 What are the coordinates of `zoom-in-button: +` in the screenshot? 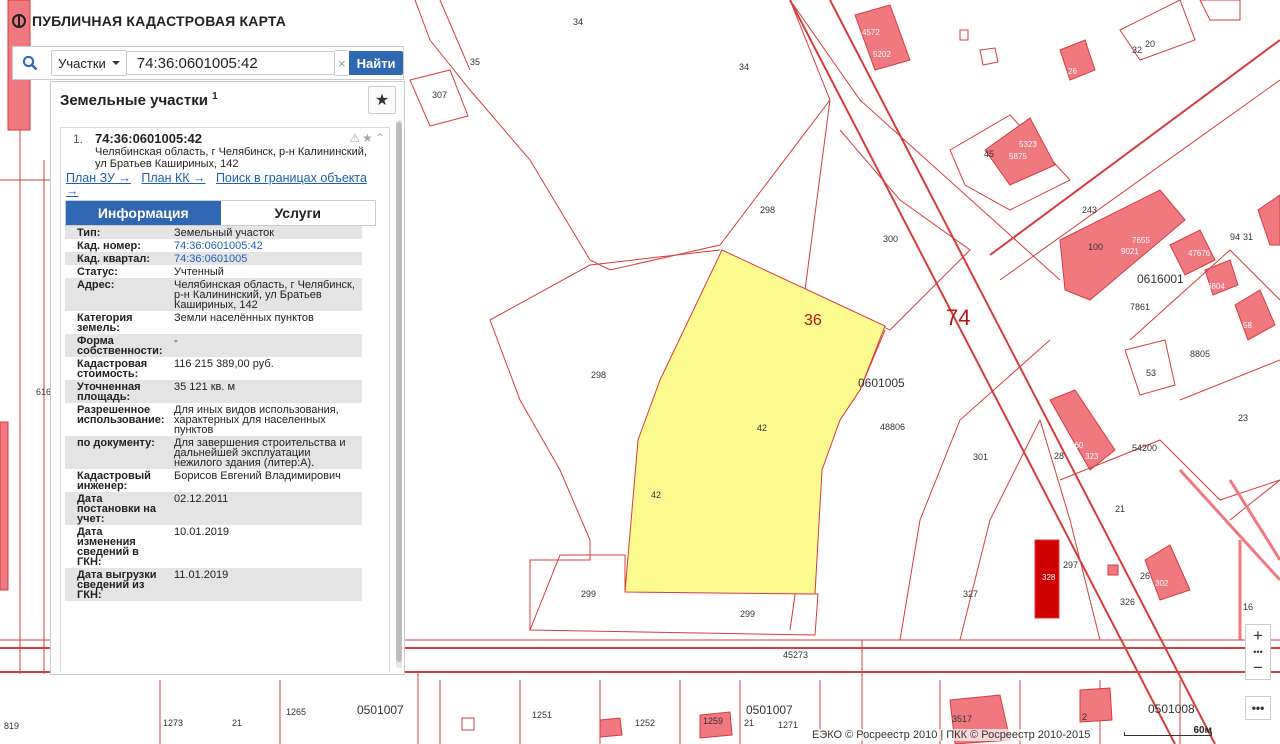 It's located at (1258, 636).